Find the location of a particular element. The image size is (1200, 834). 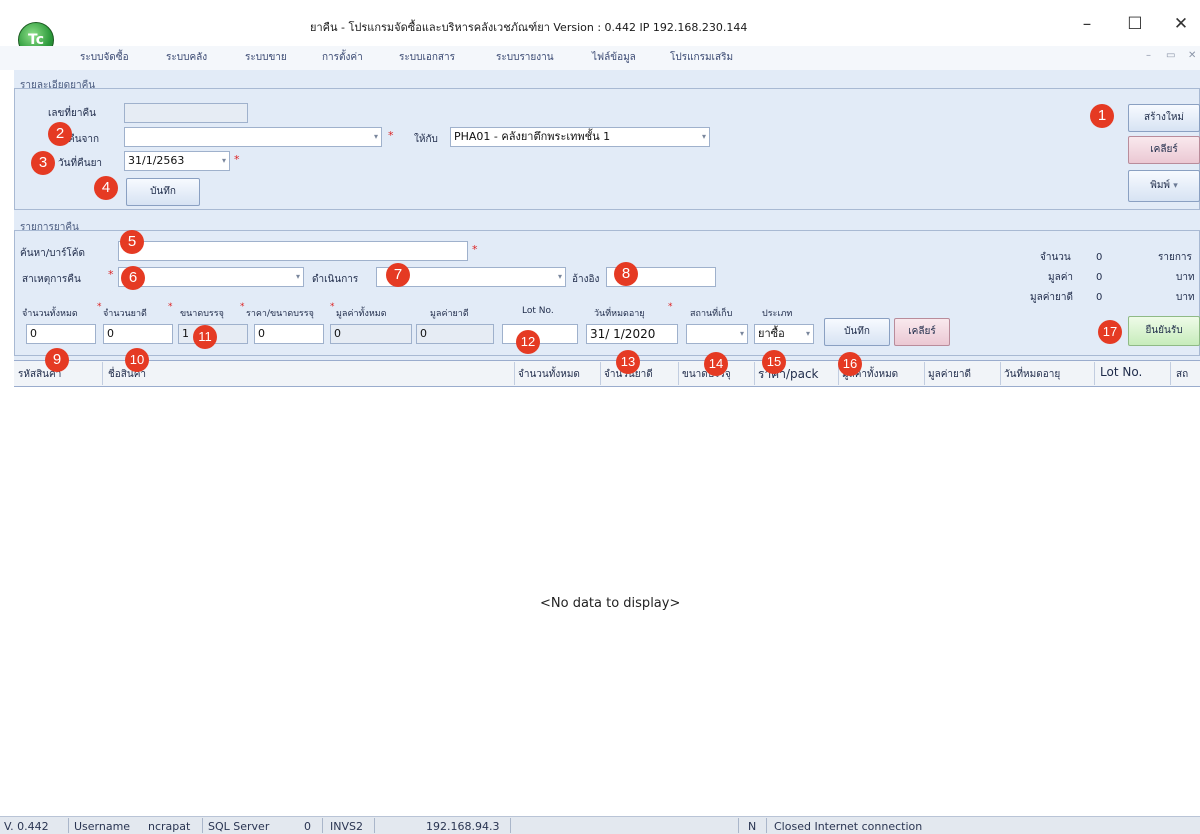

callout-badge-11: 11 is located at coordinates (205, 337).